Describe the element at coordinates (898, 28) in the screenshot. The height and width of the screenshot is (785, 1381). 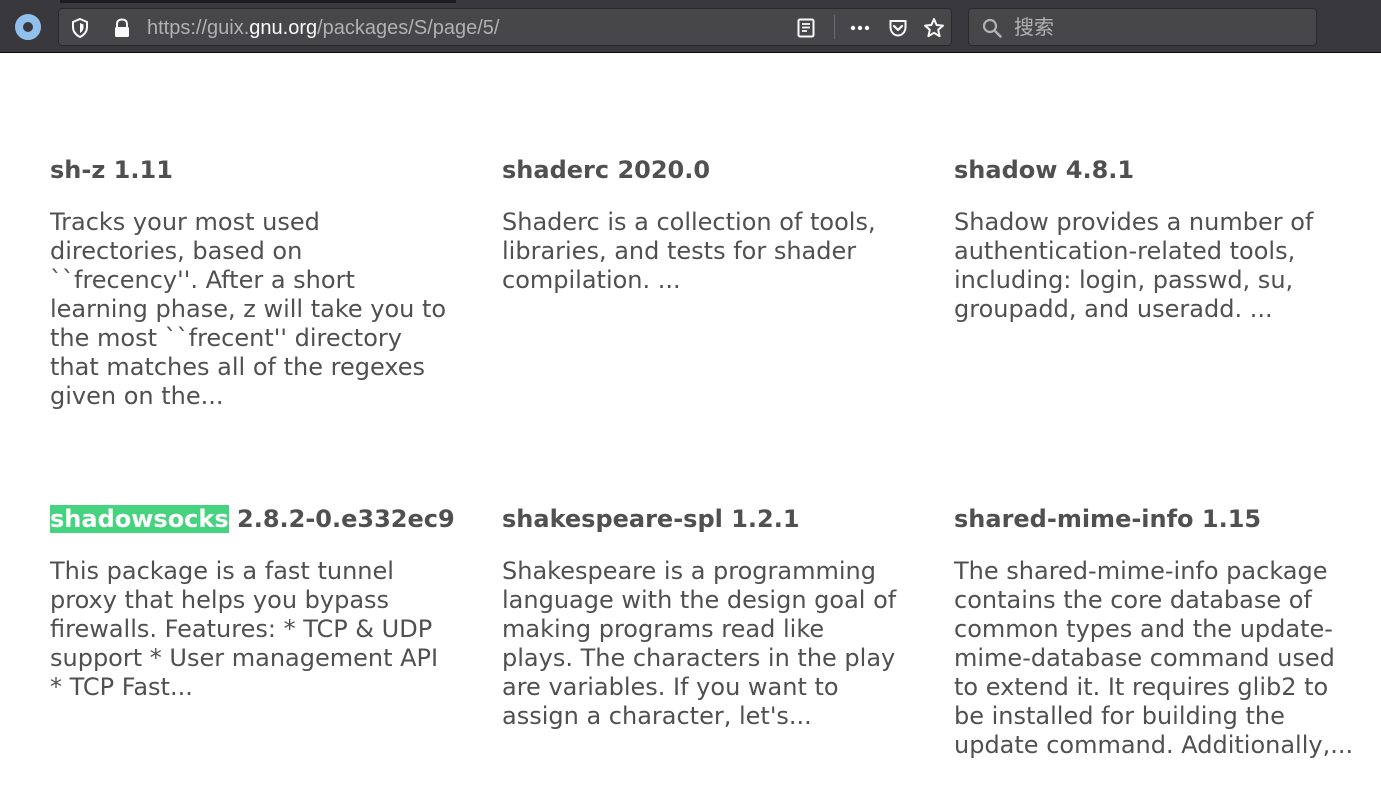
I see `pocket-icon` at that location.